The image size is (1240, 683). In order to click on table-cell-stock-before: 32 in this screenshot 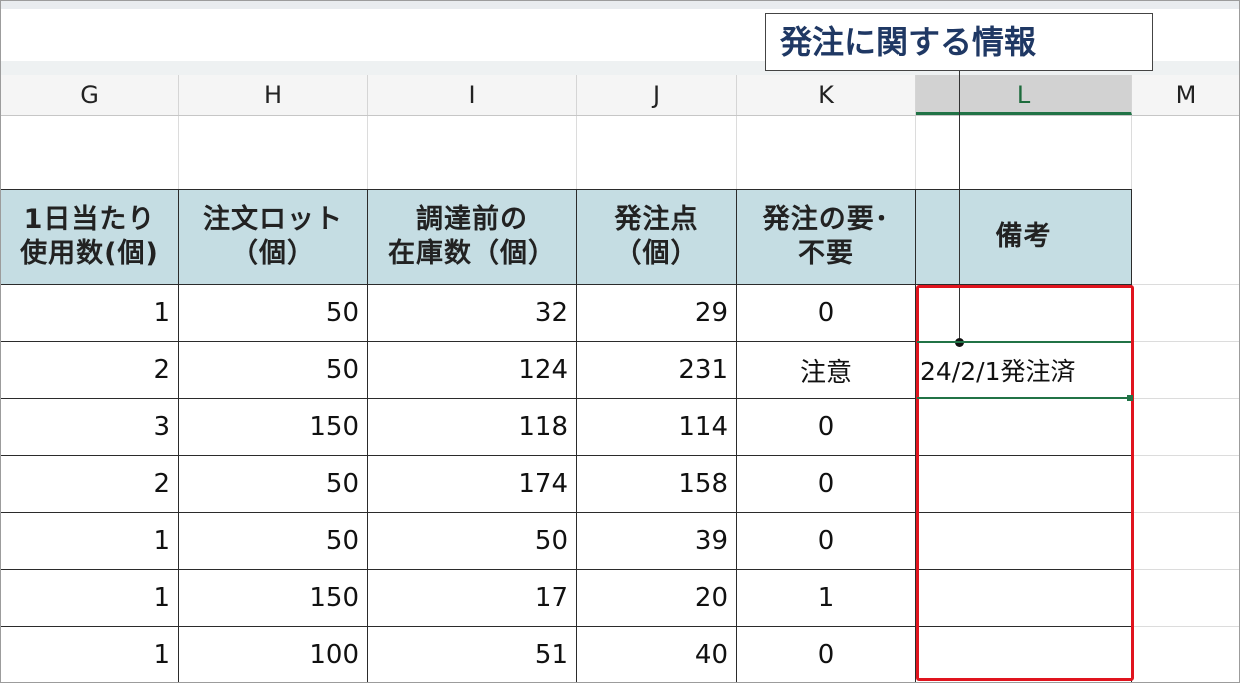, I will do `click(472, 313)`.